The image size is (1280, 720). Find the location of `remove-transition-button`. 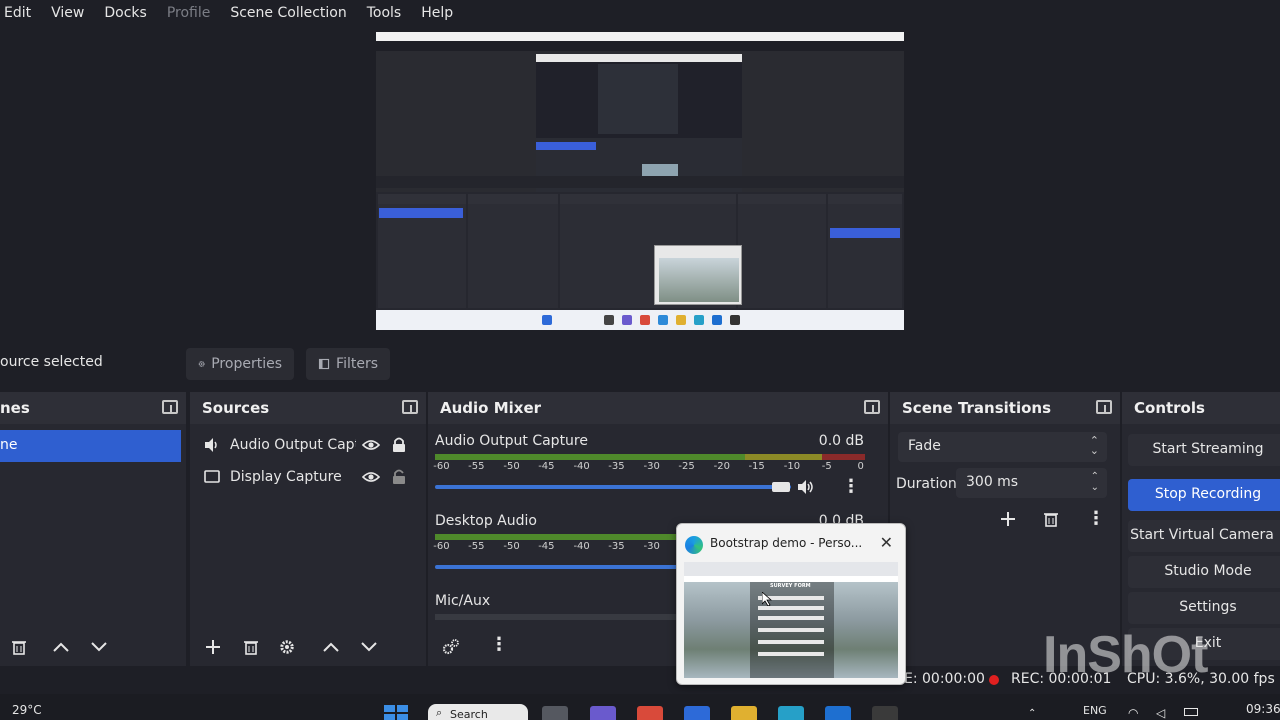

remove-transition-button is located at coordinates (1051, 519).